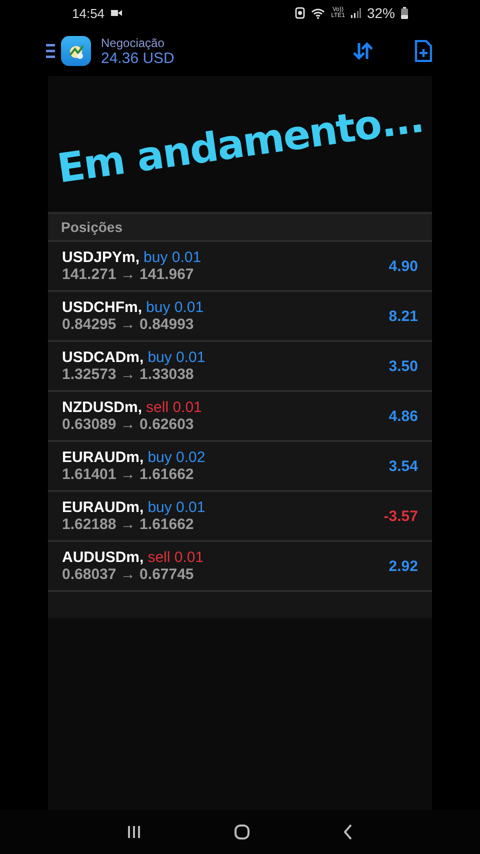  Describe the element at coordinates (103, 557) in the screenshot. I see `symbol-label: AUDUSDm,` at that location.